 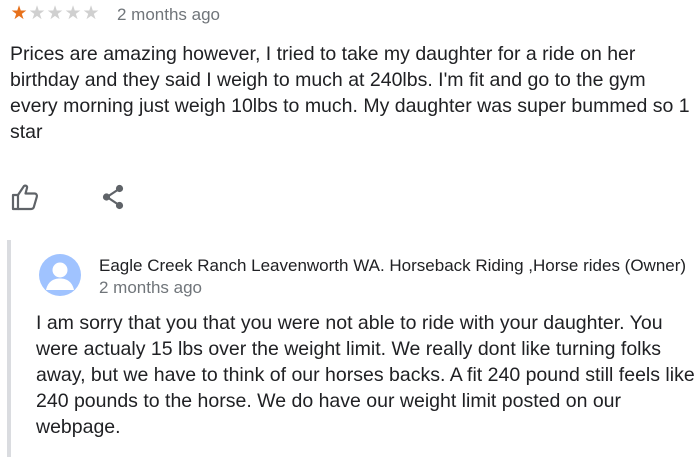 I want to click on share-icon, so click(x=113, y=197).